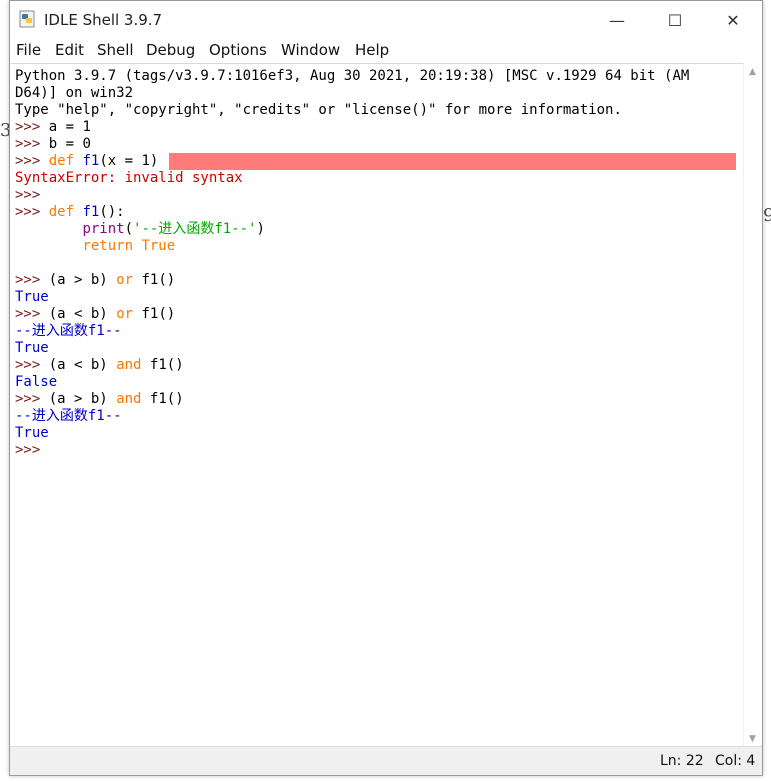 The image size is (771, 781). What do you see at coordinates (69, 50) in the screenshot?
I see `menu-edit: Edit` at bounding box center [69, 50].